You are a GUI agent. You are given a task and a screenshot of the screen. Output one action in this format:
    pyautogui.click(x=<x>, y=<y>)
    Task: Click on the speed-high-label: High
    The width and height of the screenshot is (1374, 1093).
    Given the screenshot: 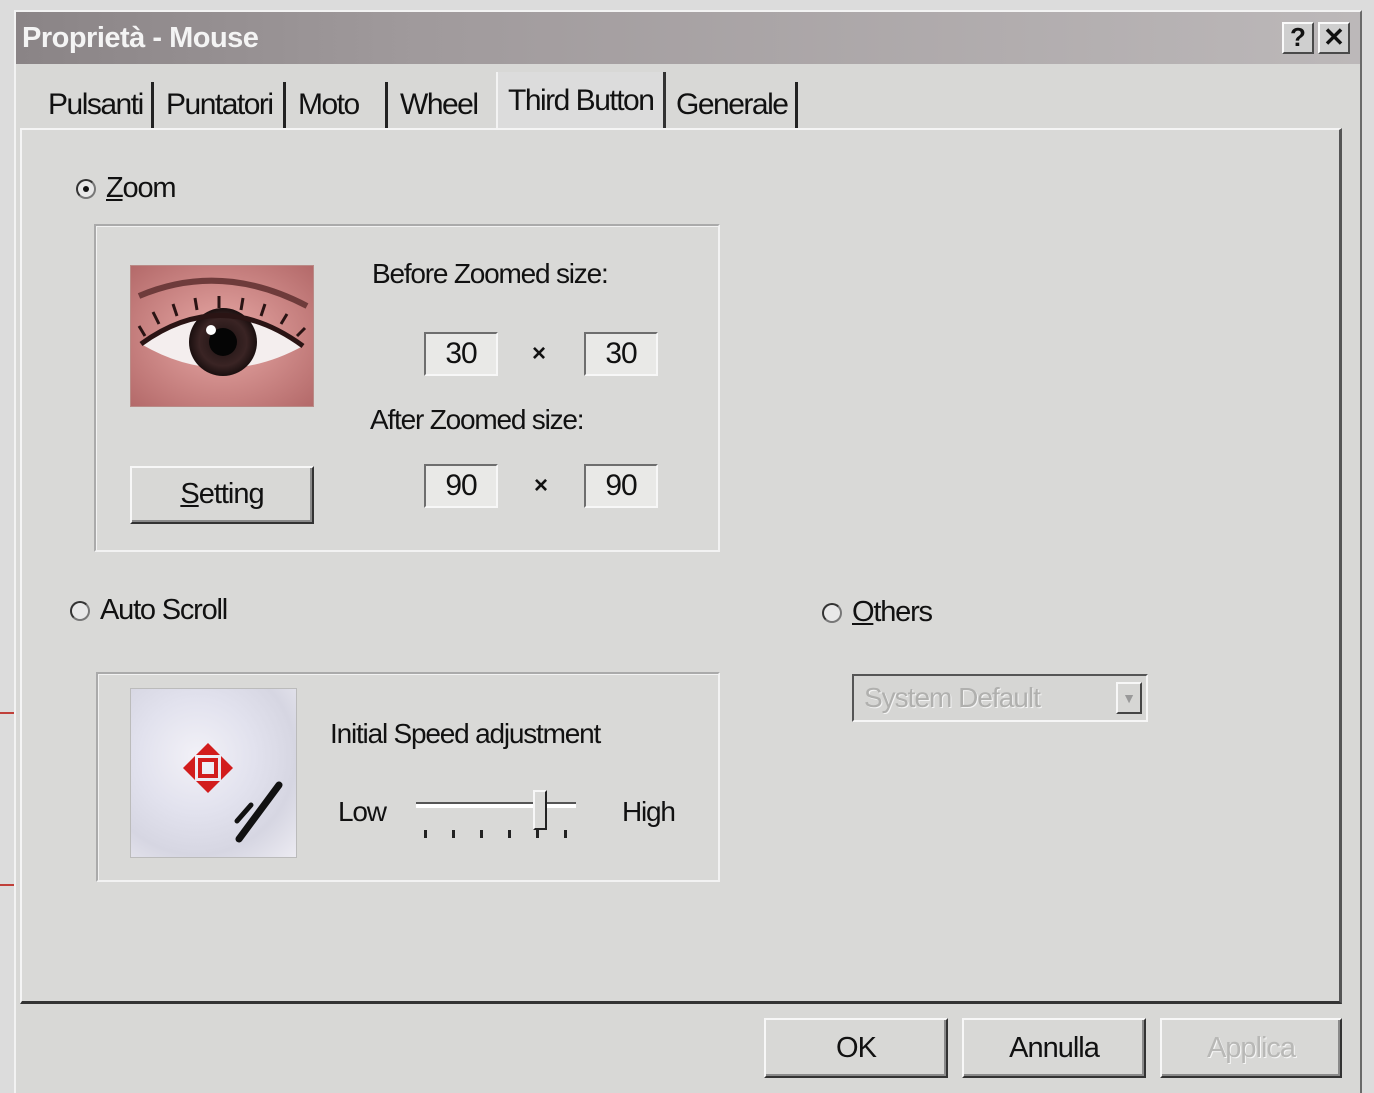 What is the action you would take?
    pyautogui.click(x=649, y=811)
    